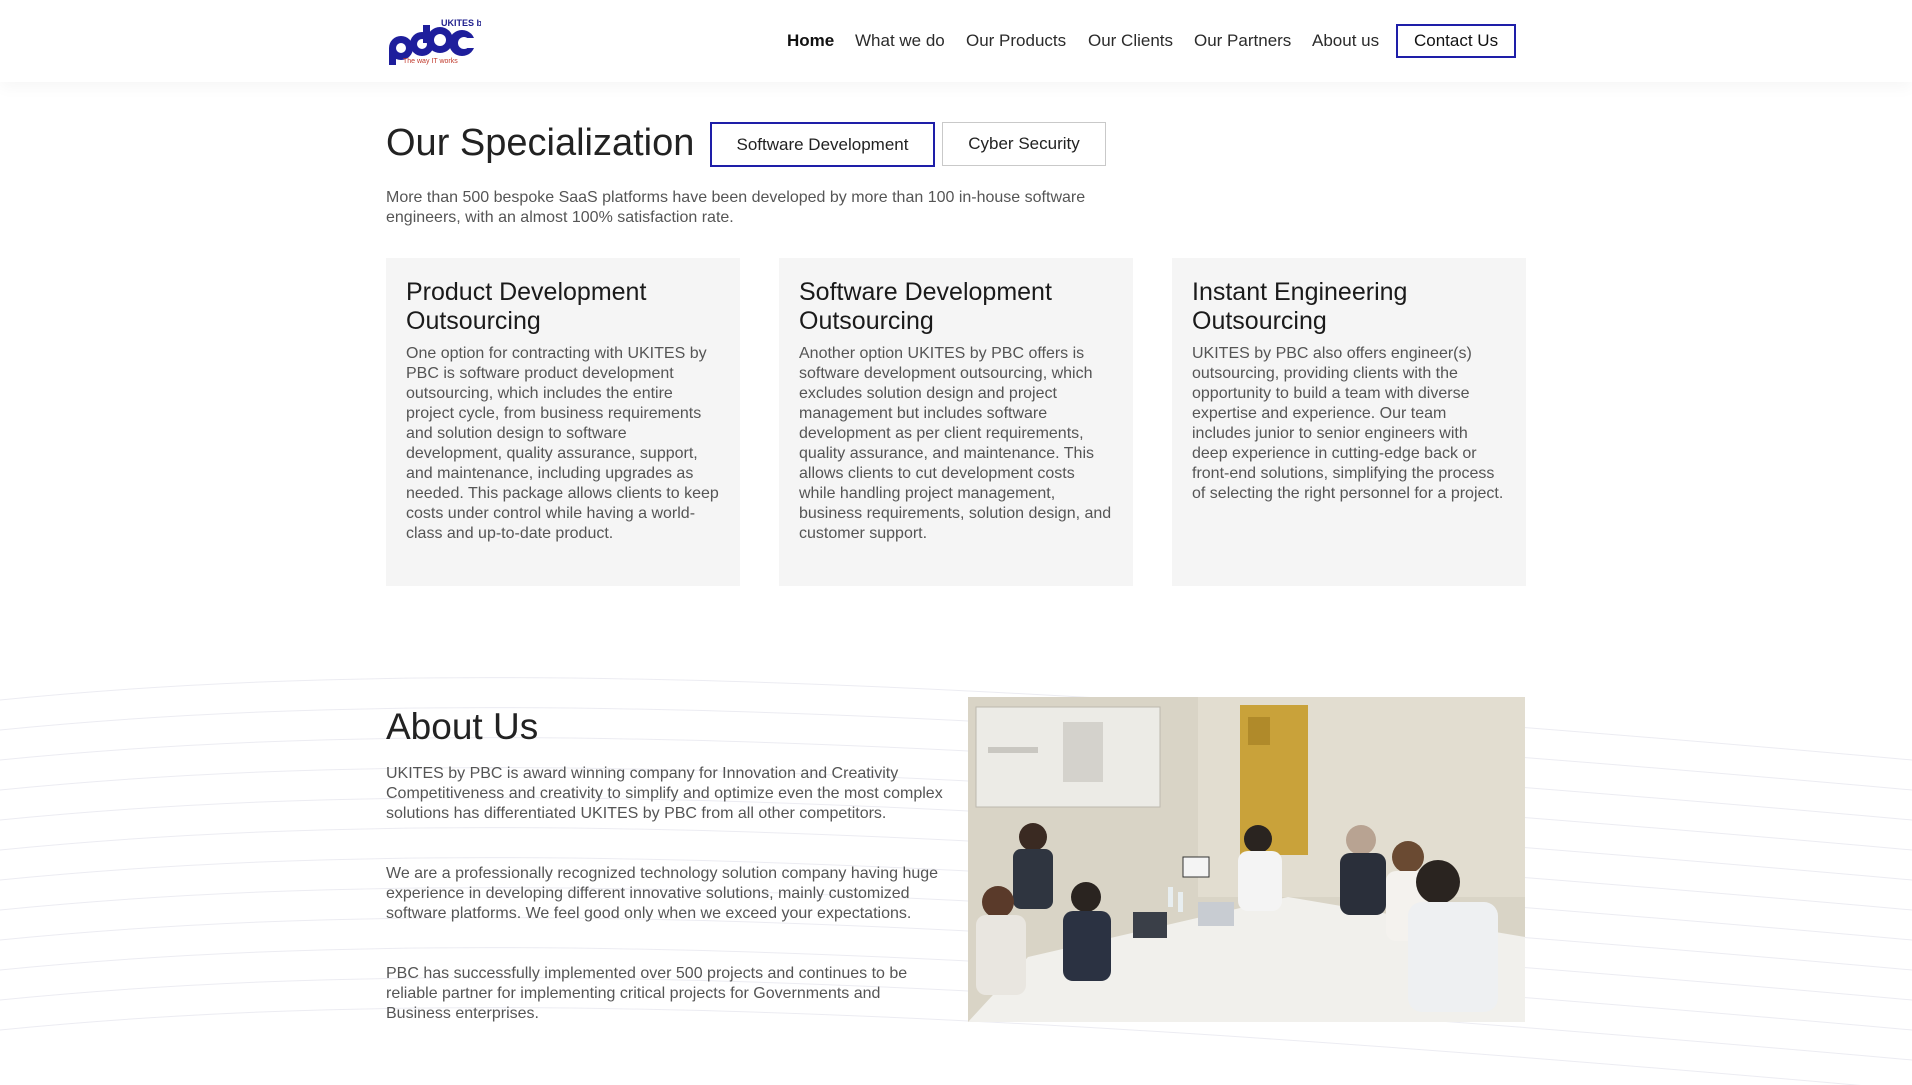 The width and height of the screenshot is (1912, 1085). Describe the element at coordinates (900, 41) in the screenshot. I see `nav-what-we-do: What we do` at that location.